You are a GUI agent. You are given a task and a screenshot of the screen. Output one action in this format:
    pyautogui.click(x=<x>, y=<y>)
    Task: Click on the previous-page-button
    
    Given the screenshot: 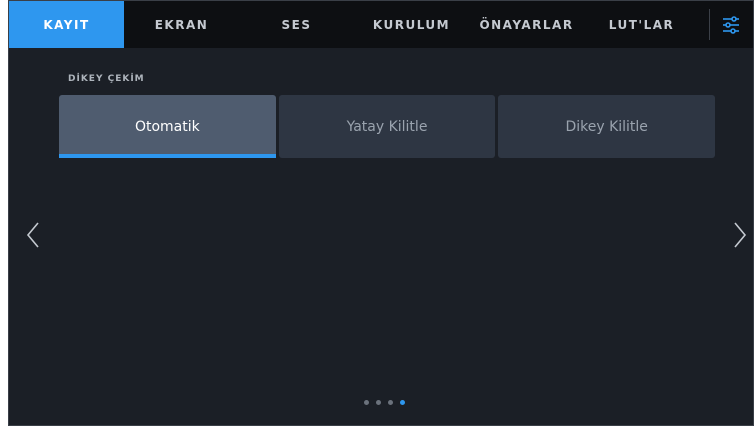 What is the action you would take?
    pyautogui.click(x=33, y=235)
    